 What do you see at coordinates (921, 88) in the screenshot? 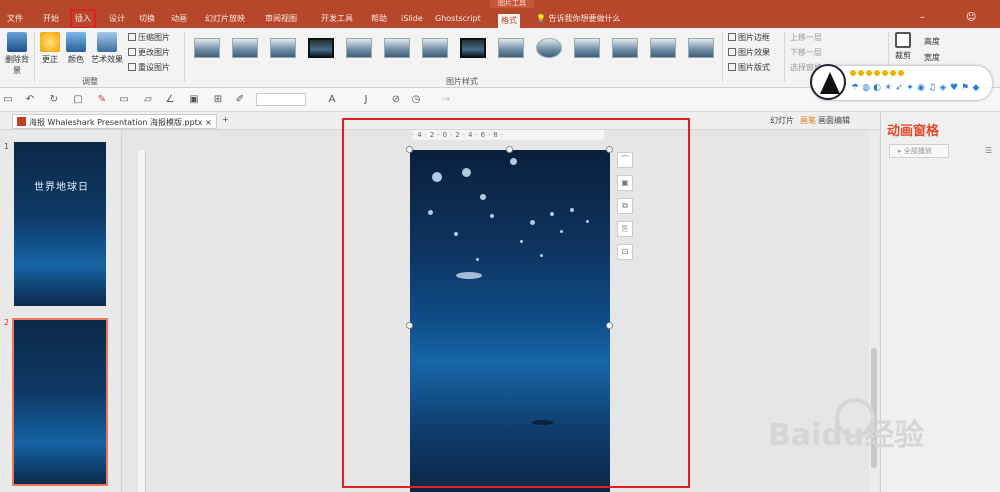
I see `palette-icon-7: ◉` at bounding box center [921, 88].